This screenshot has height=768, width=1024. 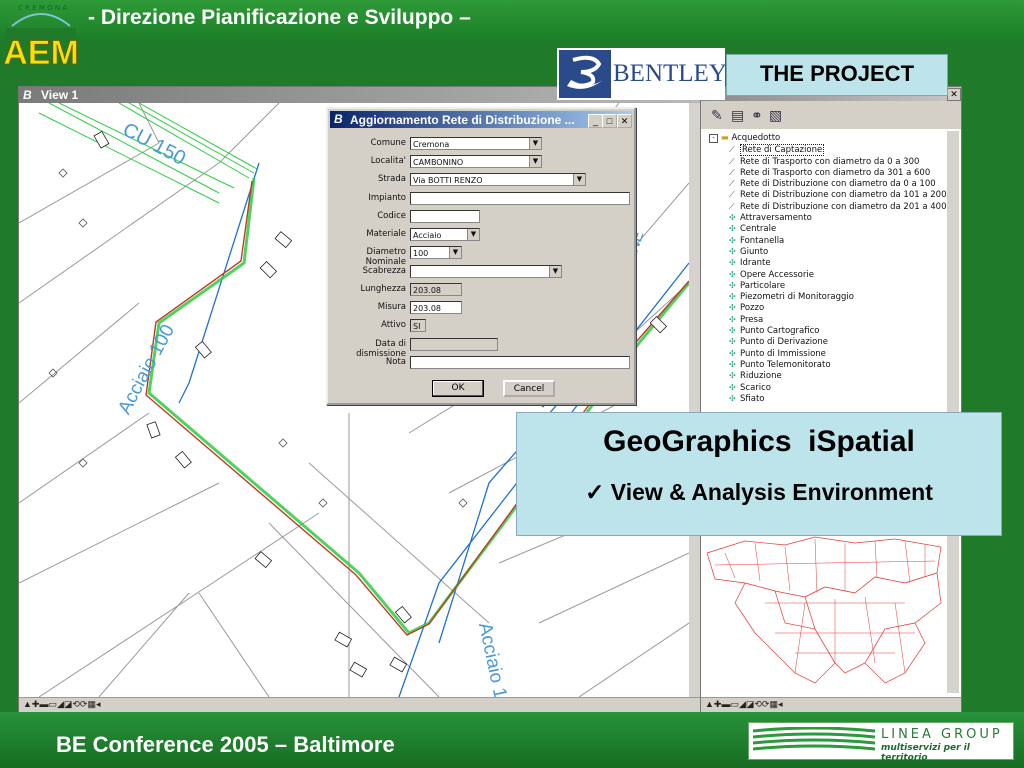 I want to click on tree-item-label: Particolare, so click(x=763, y=285).